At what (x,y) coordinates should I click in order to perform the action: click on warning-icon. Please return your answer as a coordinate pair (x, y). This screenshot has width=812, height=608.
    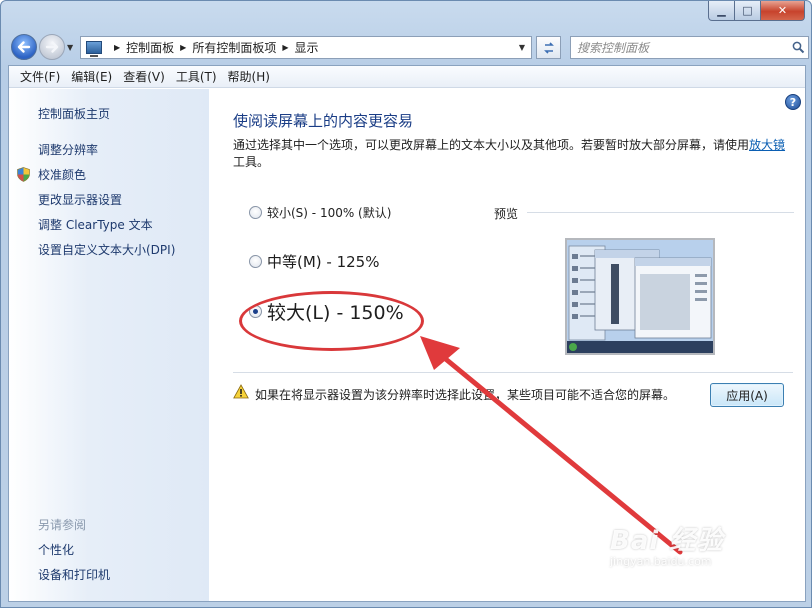
    Looking at the image, I should click on (241, 391).